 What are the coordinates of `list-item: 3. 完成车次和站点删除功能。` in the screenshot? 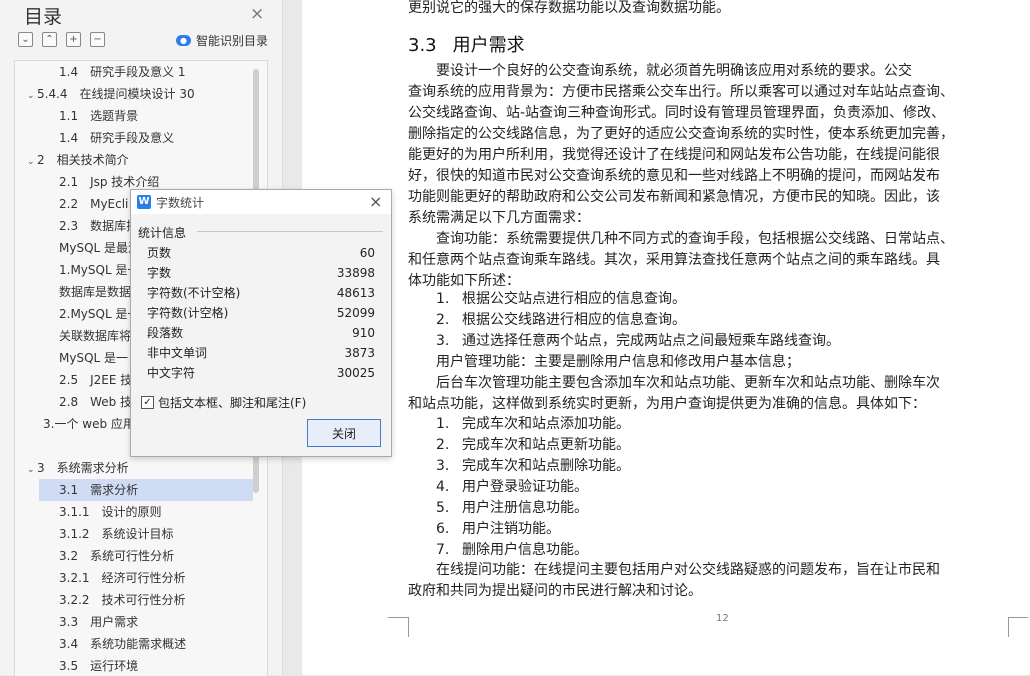 It's located at (533, 466).